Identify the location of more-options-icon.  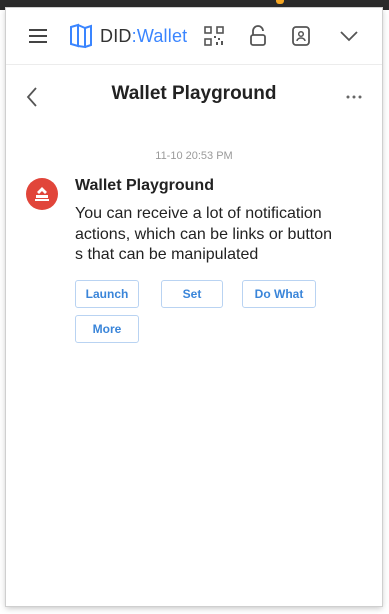
(354, 97).